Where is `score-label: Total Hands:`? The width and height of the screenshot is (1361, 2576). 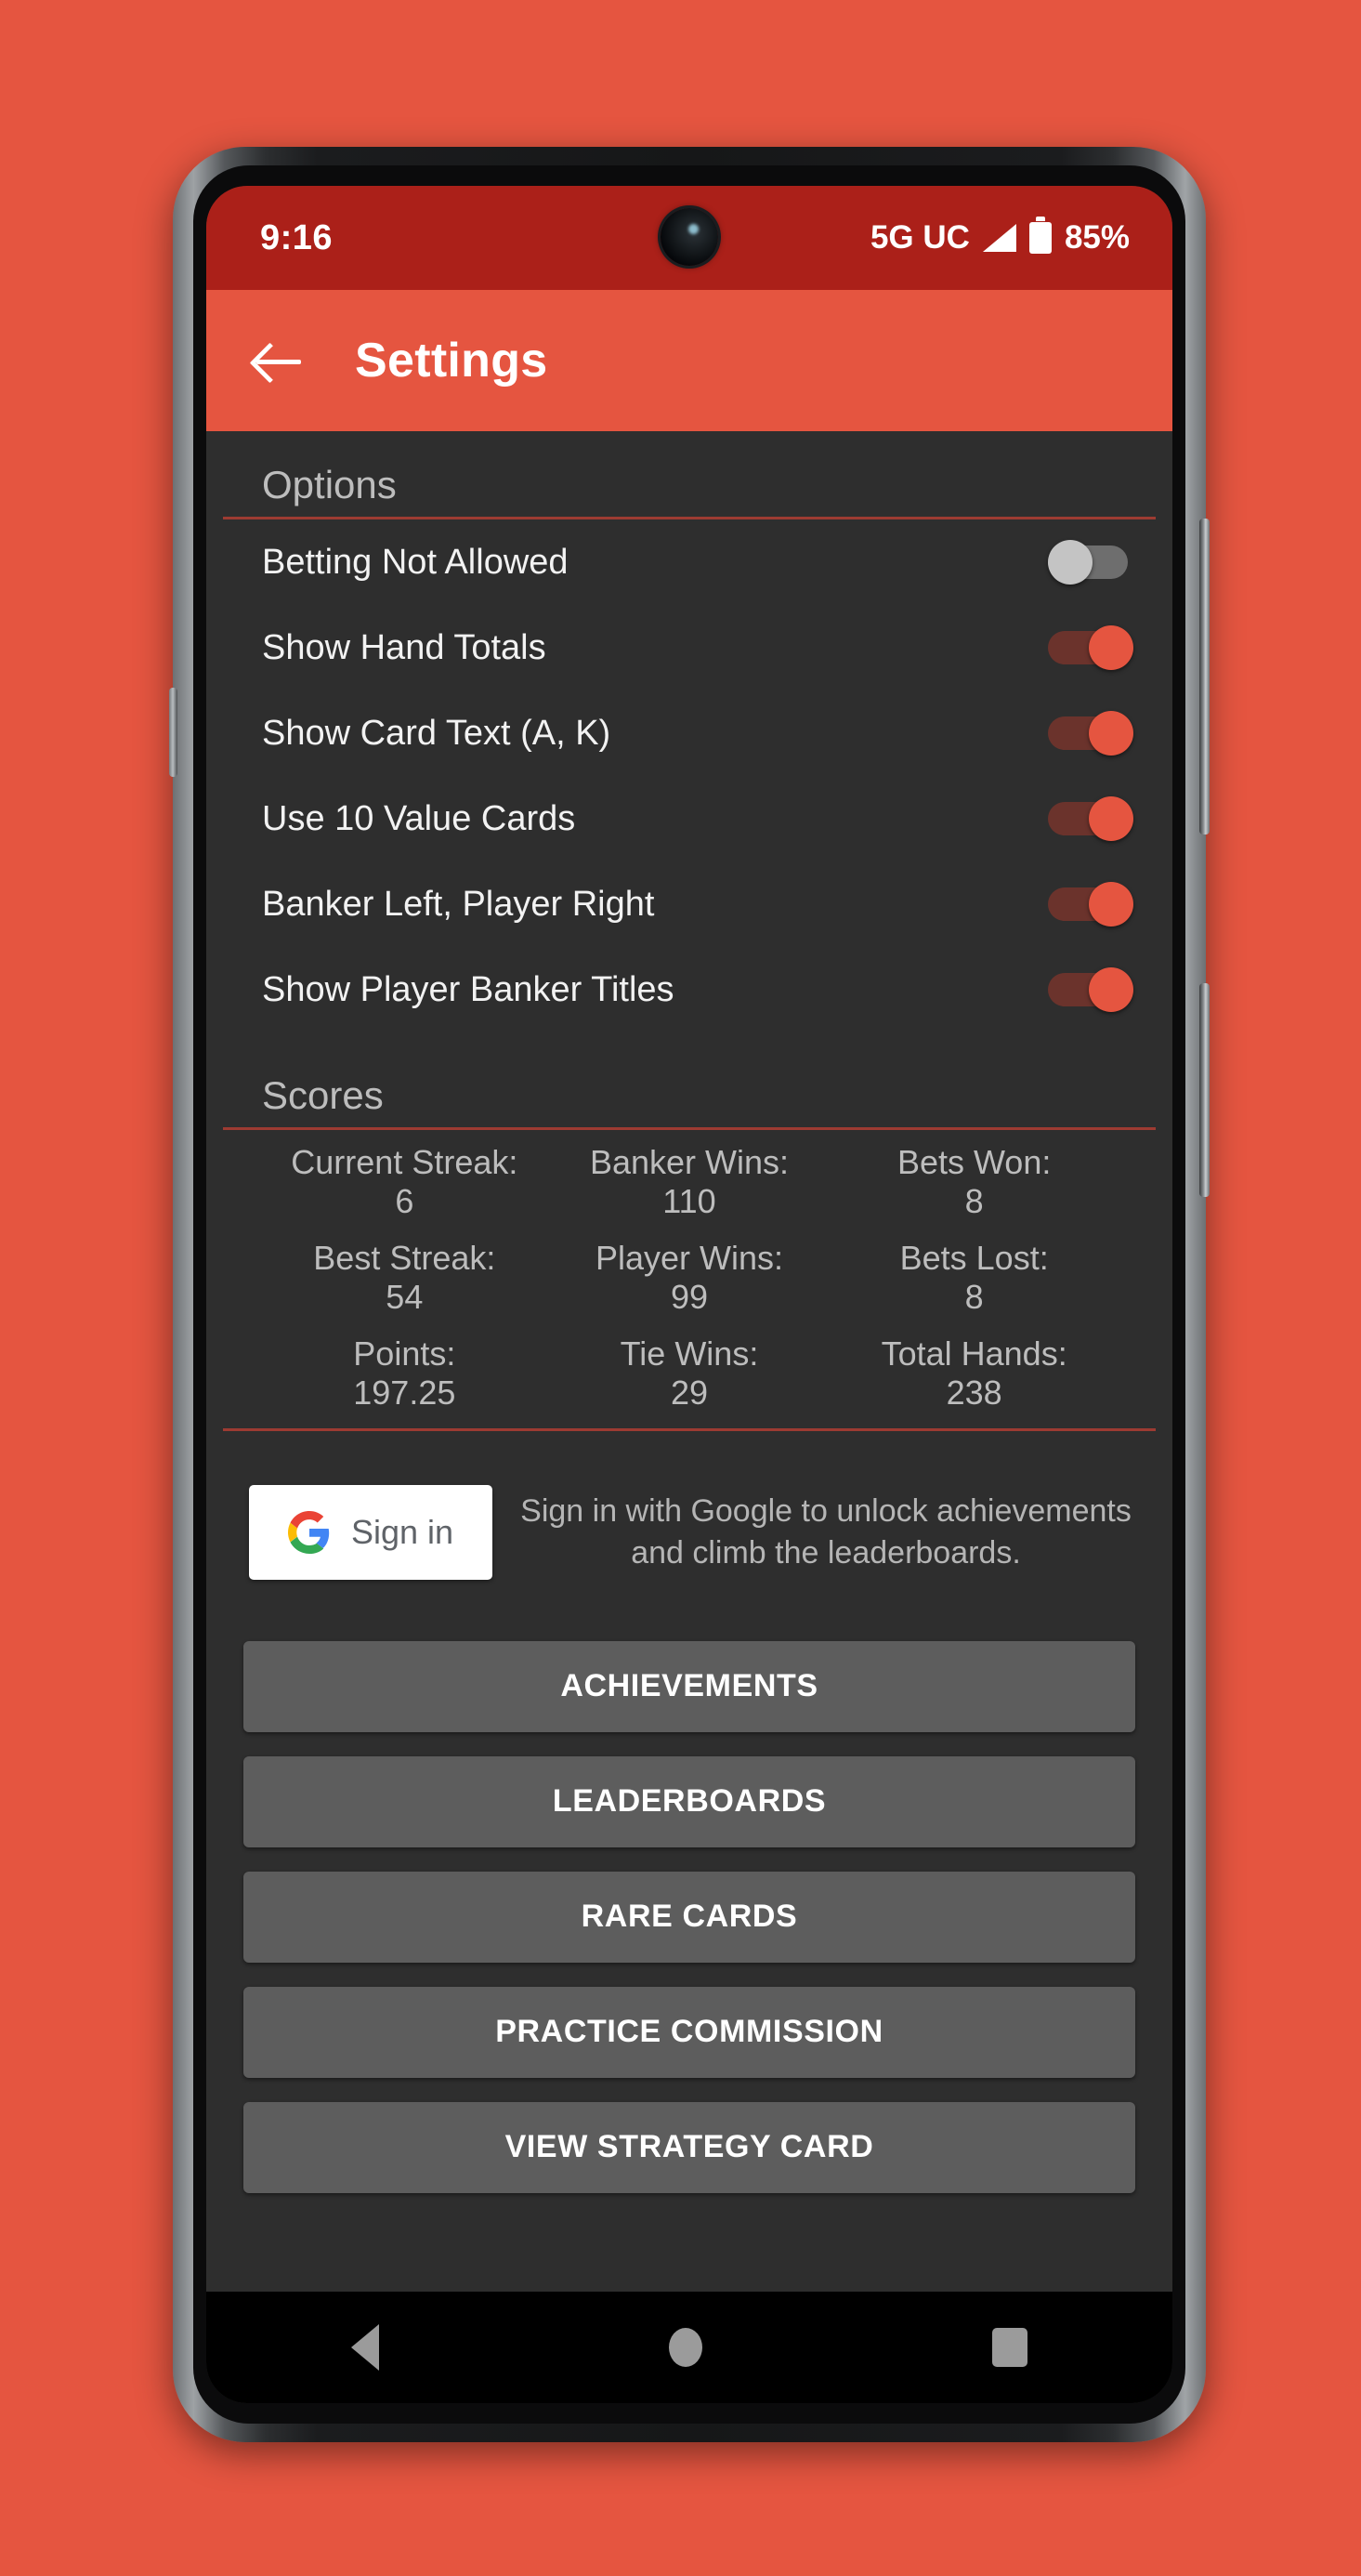
score-label: Total Hands: is located at coordinates (974, 1353).